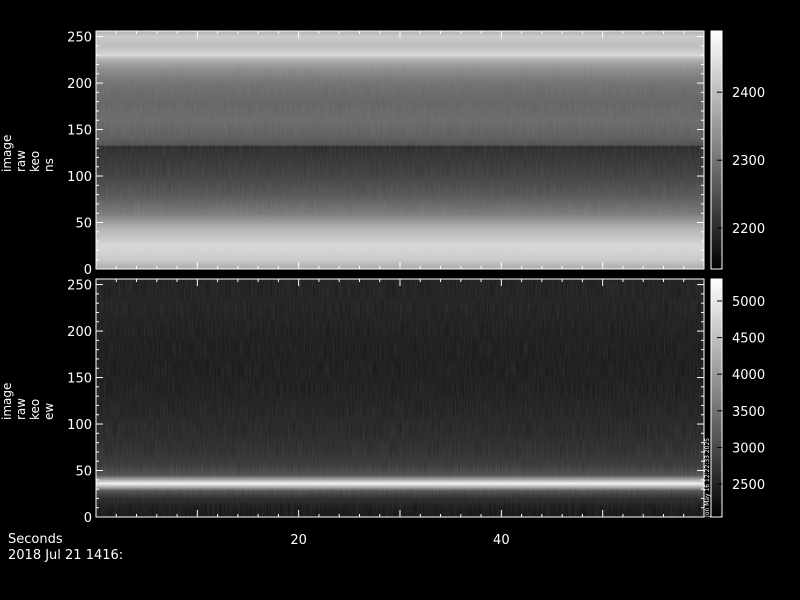 The image size is (800, 600). Describe the element at coordinates (79, 286) in the screenshot. I see `ytick-label-1-250: 250` at that location.